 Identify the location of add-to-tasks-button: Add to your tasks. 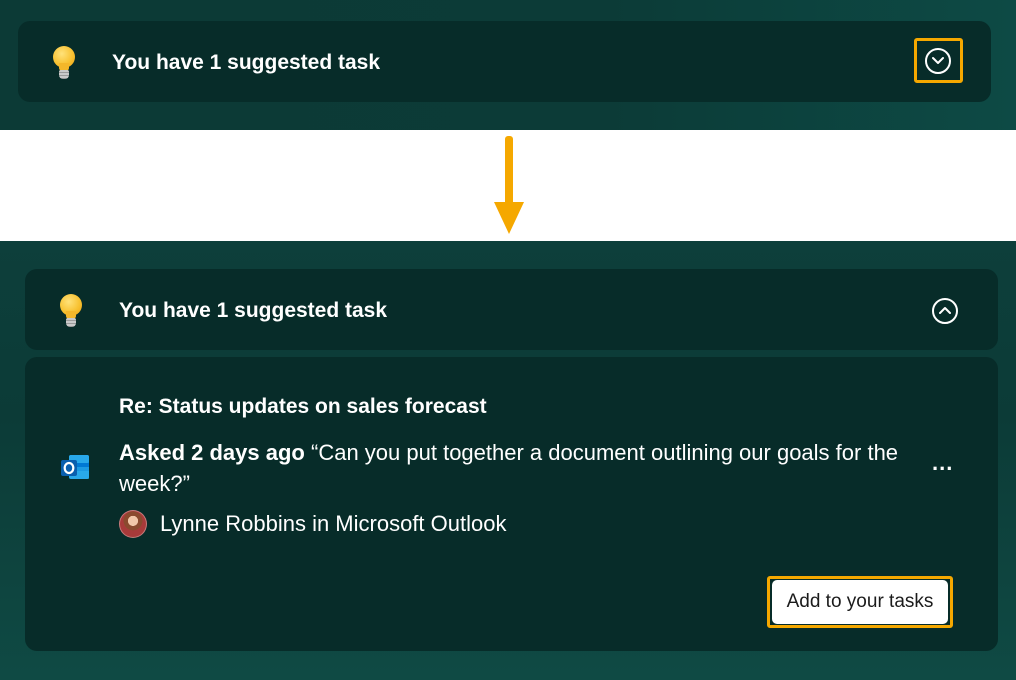
(860, 602).